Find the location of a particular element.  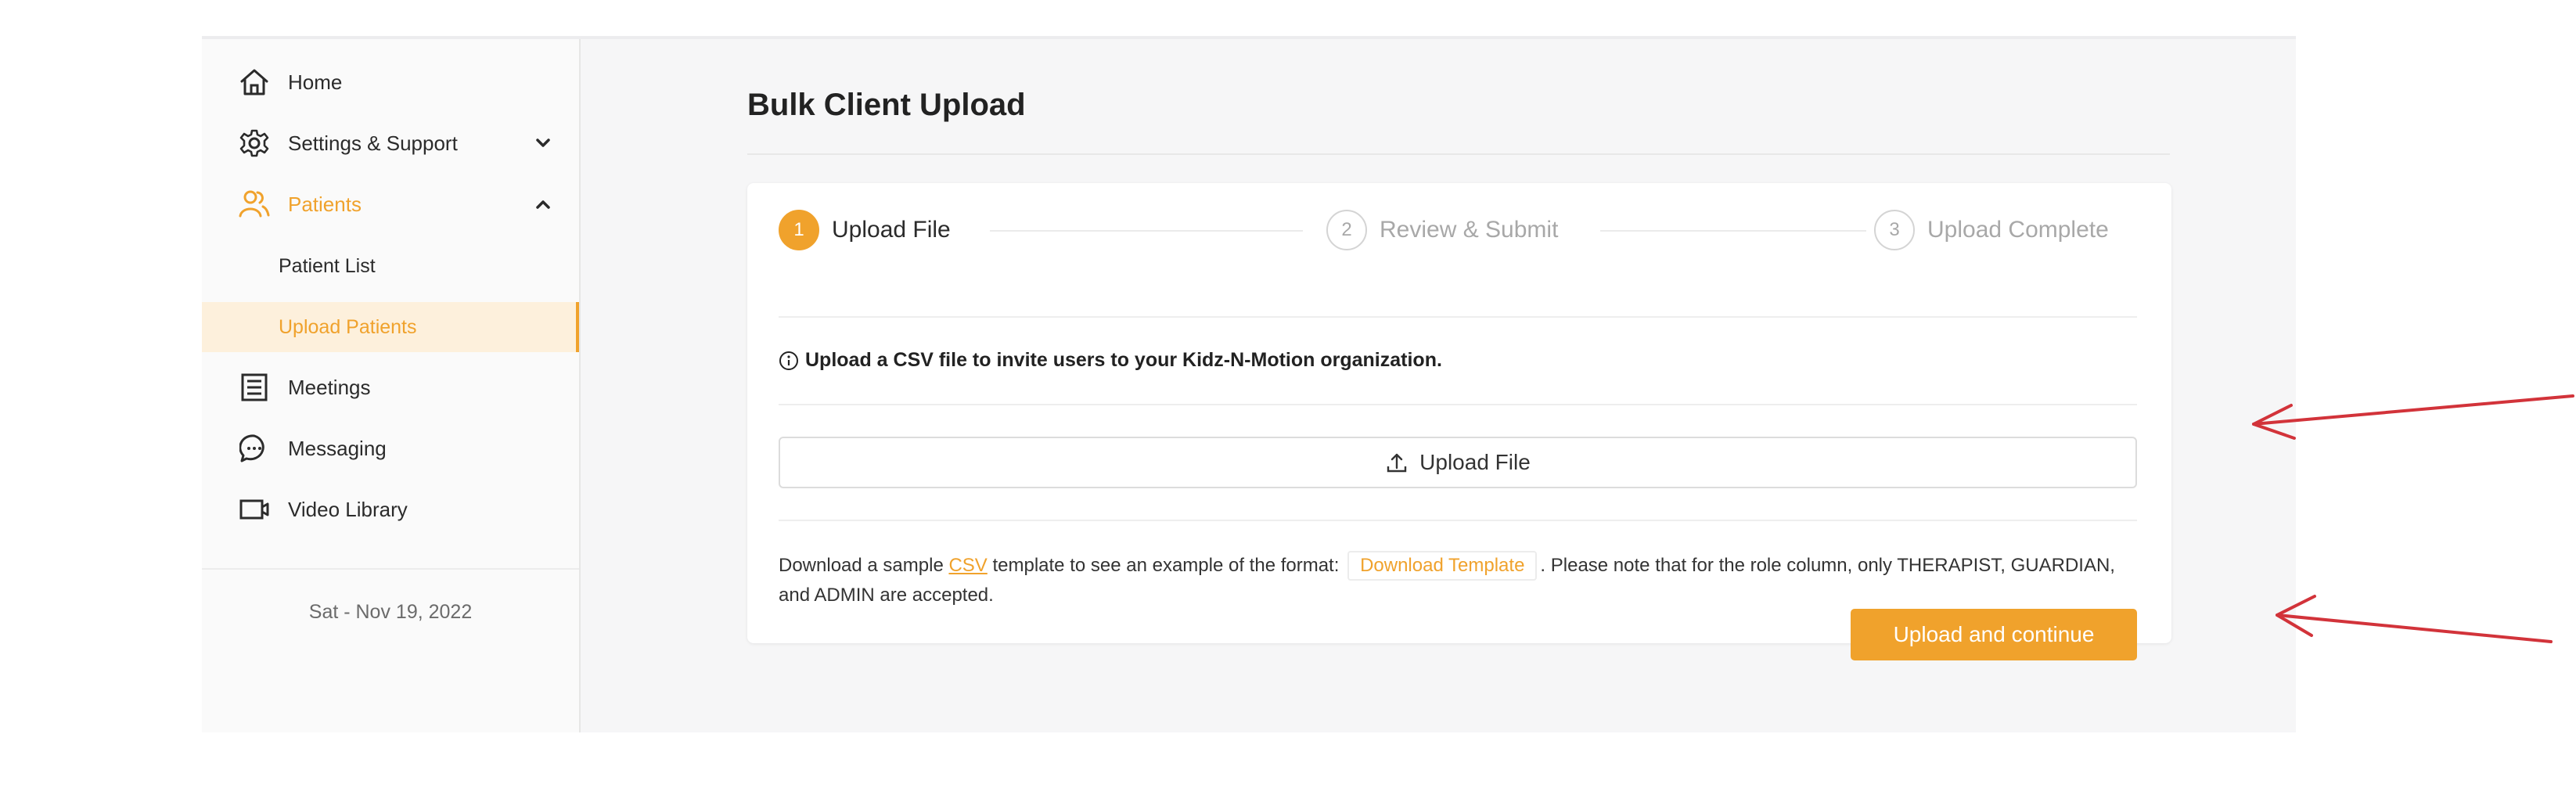

upload-and-continue-button: Upload and continue is located at coordinates (1994, 634).